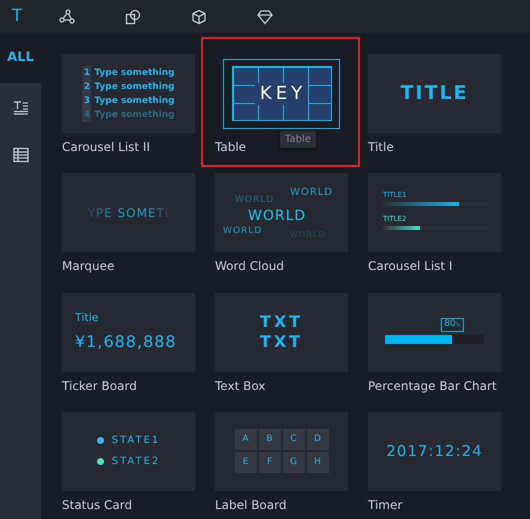 This screenshot has width=530, height=519. I want to click on list-item: 4 Type something, so click(128, 115).